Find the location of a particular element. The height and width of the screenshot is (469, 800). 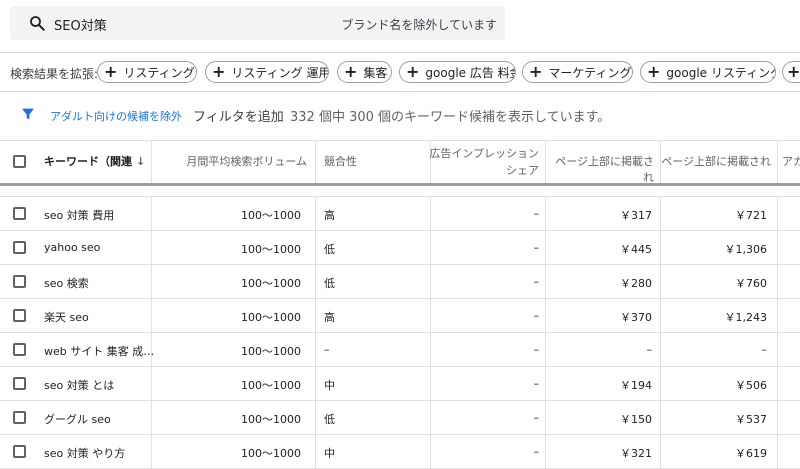

chip-customer-acquisition: + 集客 is located at coordinates (364, 72).